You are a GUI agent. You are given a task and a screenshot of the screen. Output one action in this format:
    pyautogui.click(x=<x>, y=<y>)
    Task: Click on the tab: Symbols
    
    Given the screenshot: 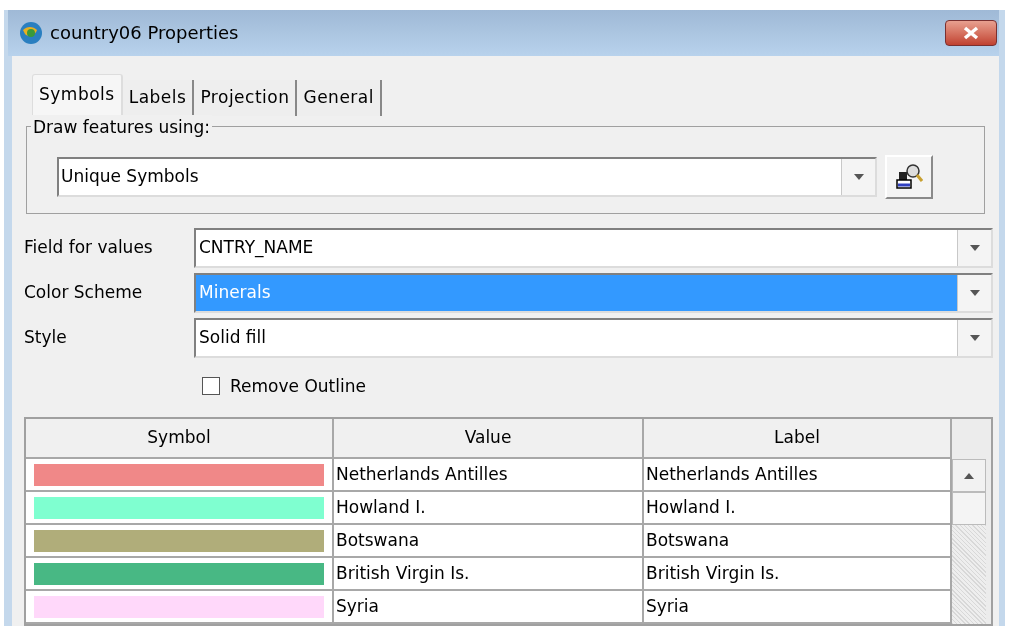 What is the action you would take?
    pyautogui.click(x=77, y=94)
    